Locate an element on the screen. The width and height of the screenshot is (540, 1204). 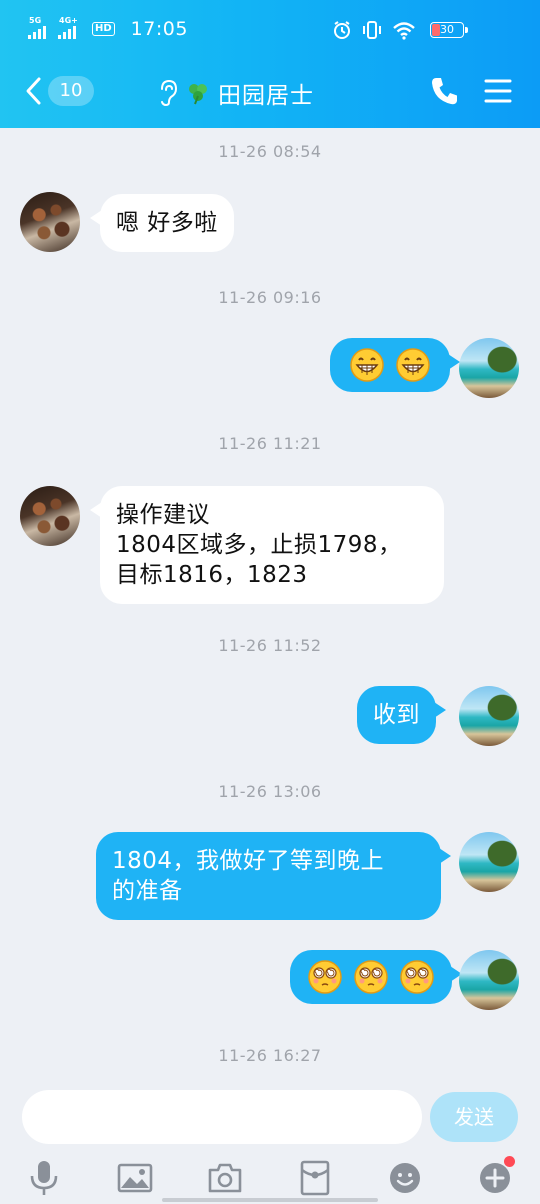
battery-icon: 30 is located at coordinates (449, 30).